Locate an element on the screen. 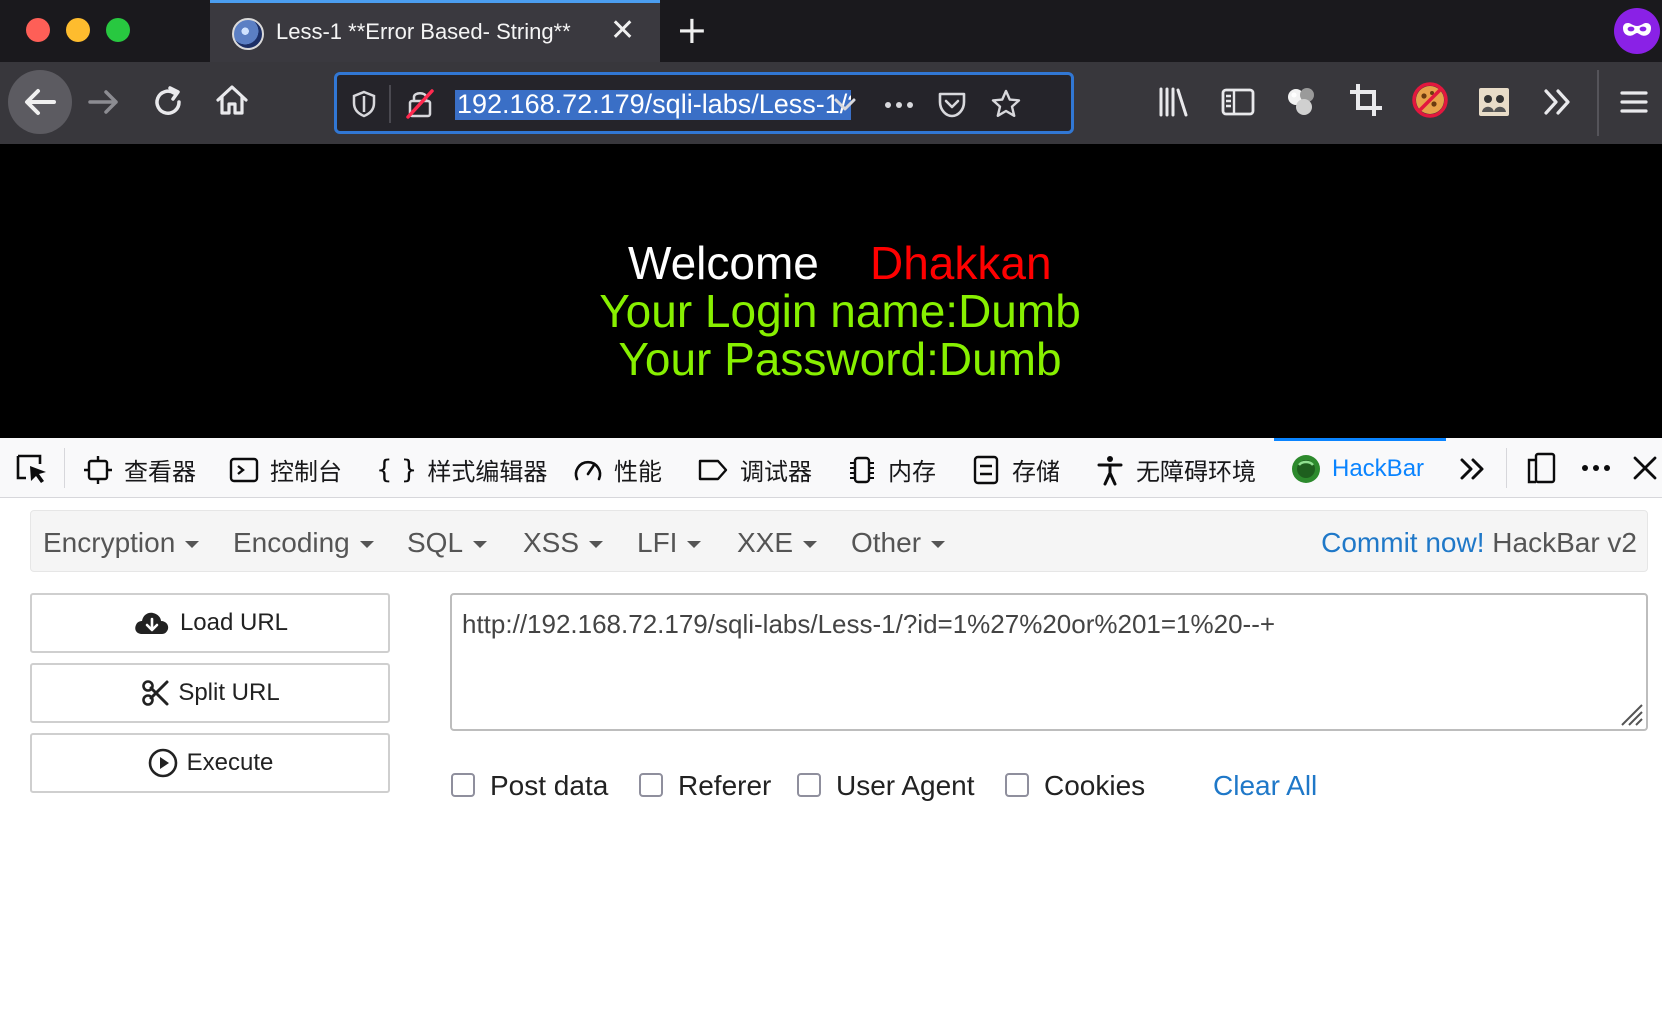 This screenshot has width=1662, height=1014. hamburger-menu-icon is located at coordinates (1634, 102).